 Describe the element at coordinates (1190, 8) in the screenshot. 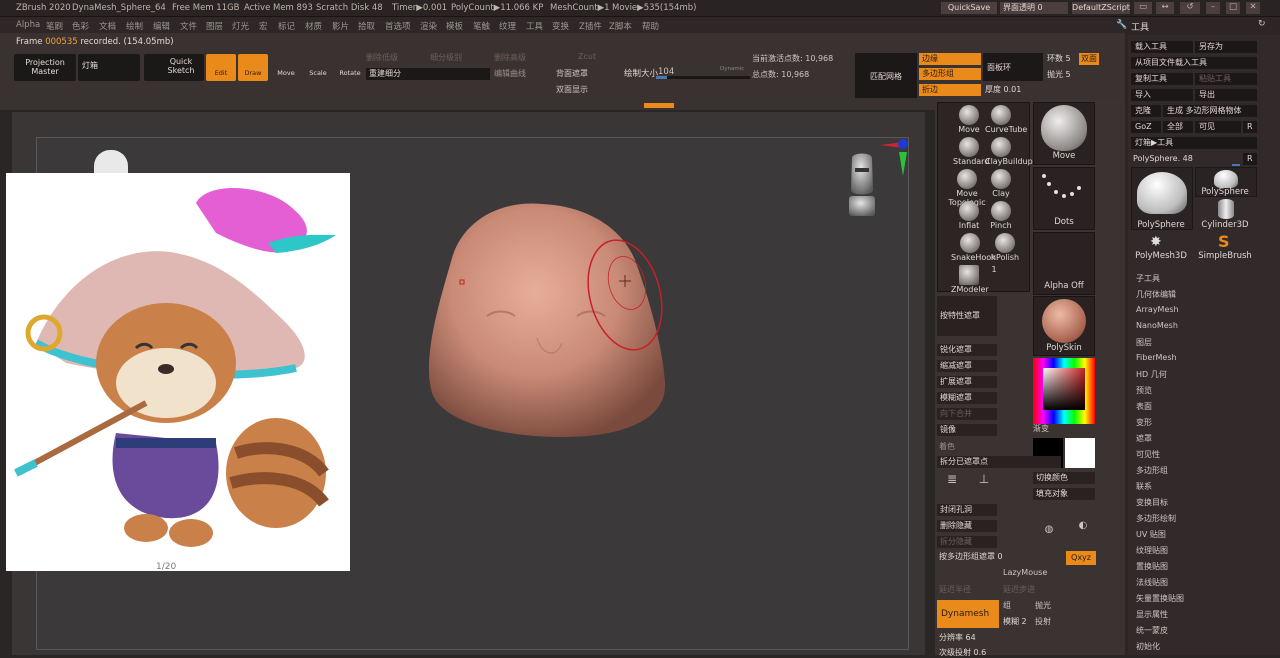

I see `history-icon: ↺` at that location.